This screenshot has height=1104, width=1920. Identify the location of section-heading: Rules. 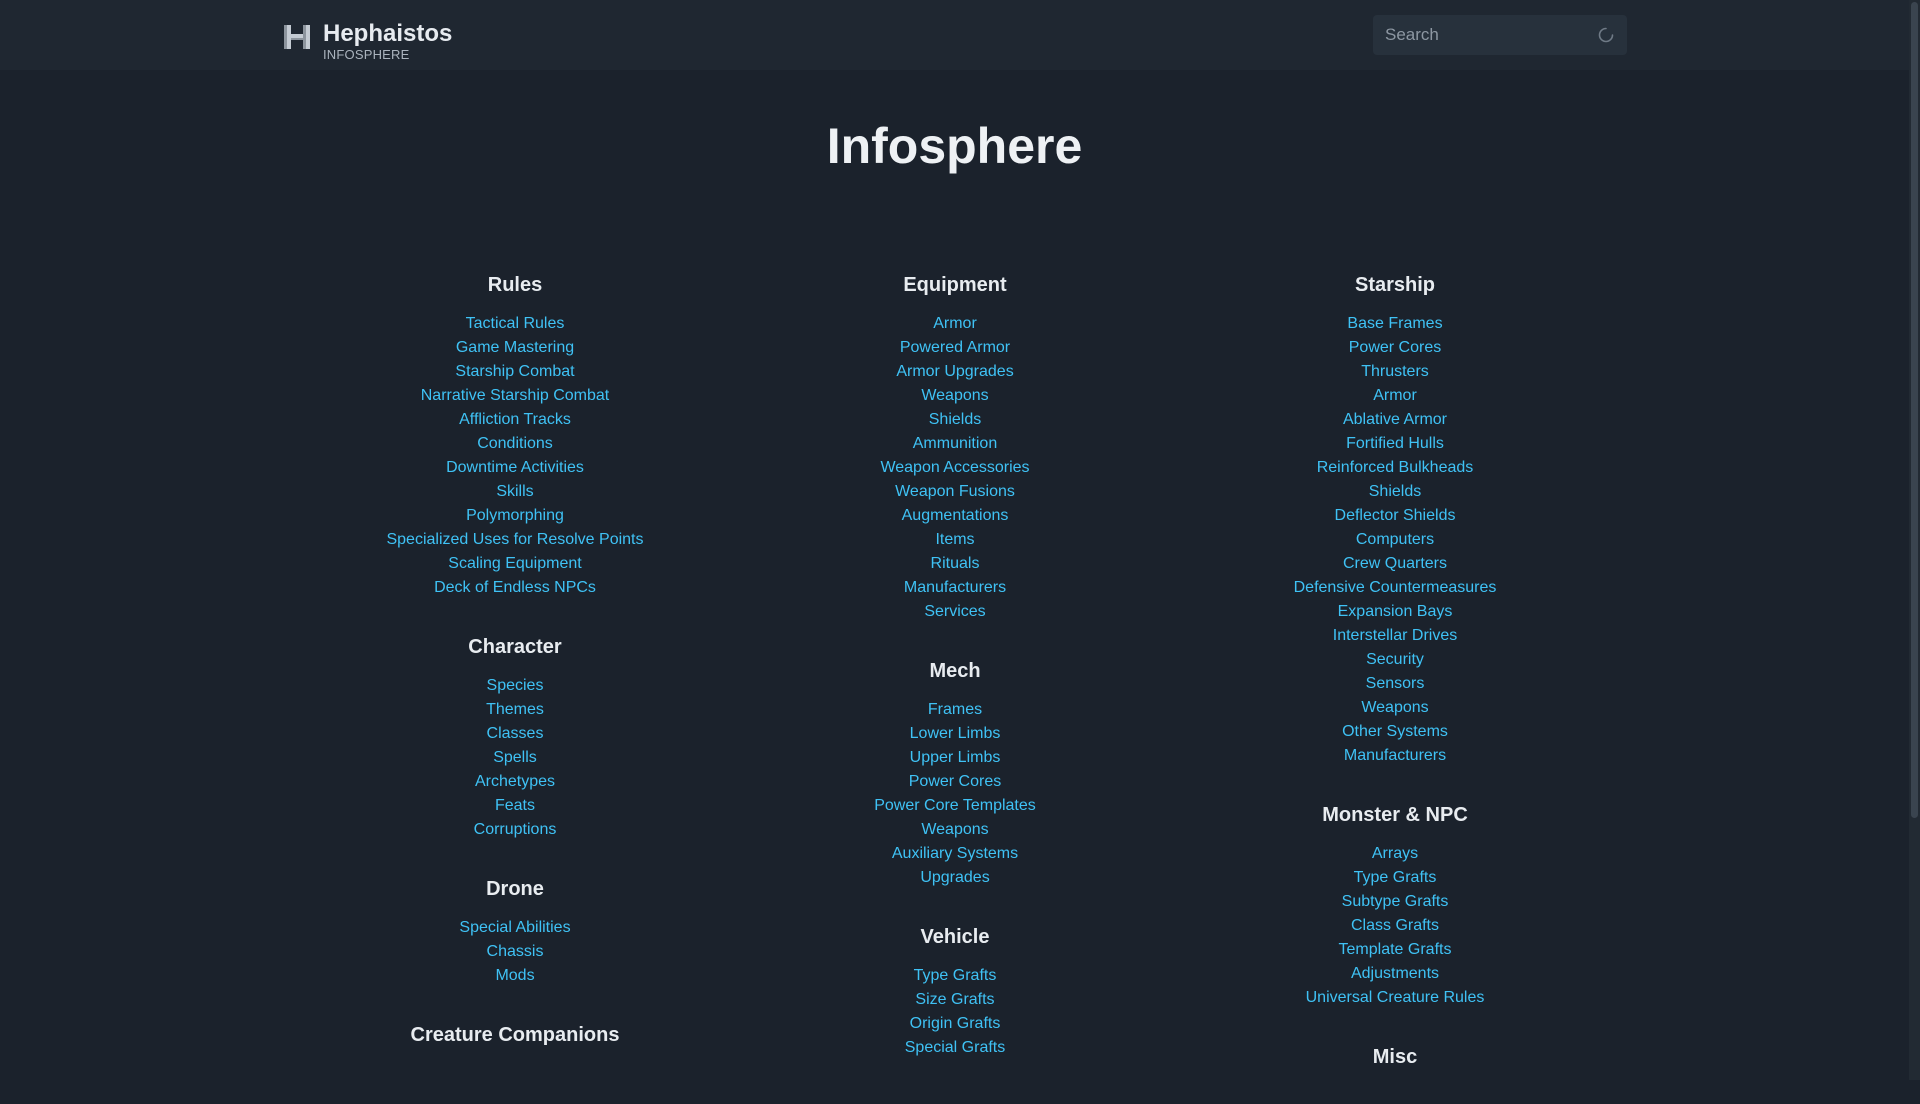
(515, 285).